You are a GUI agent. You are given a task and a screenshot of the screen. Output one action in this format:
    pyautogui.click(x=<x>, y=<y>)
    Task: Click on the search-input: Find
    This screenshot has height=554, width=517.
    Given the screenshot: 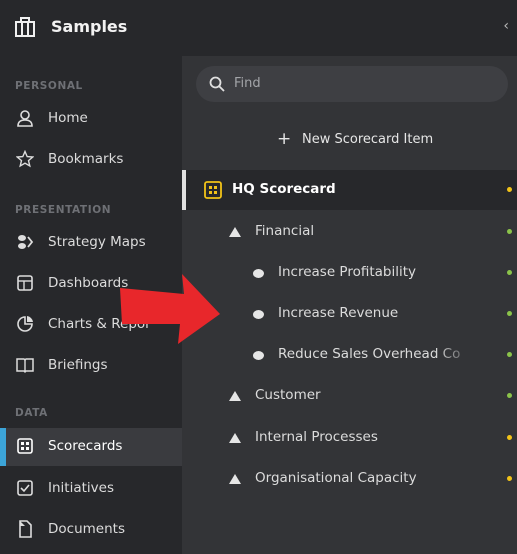 What is the action you would take?
    pyautogui.click(x=352, y=84)
    